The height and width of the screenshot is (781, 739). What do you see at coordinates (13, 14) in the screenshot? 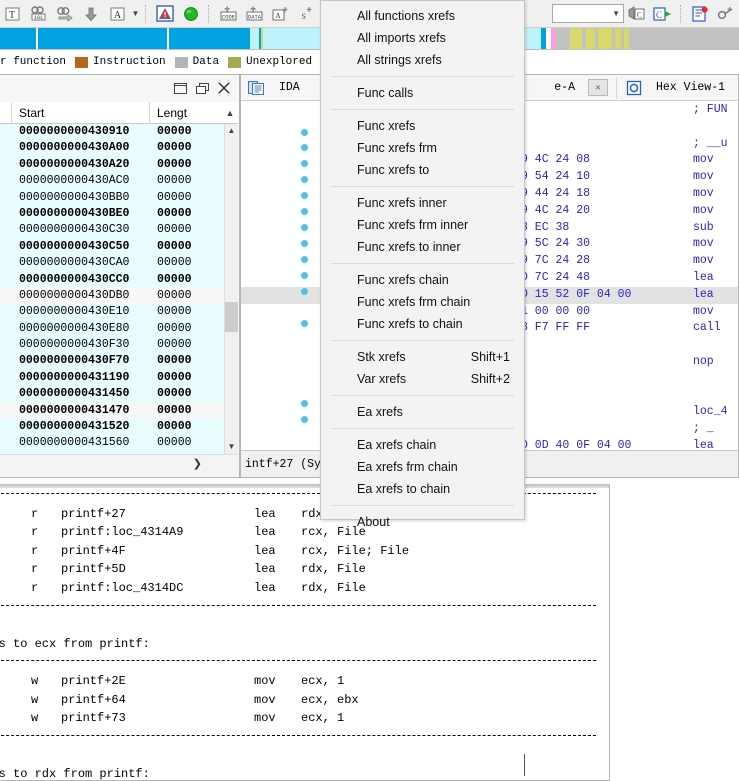
I see `text-icon: T` at bounding box center [13, 14].